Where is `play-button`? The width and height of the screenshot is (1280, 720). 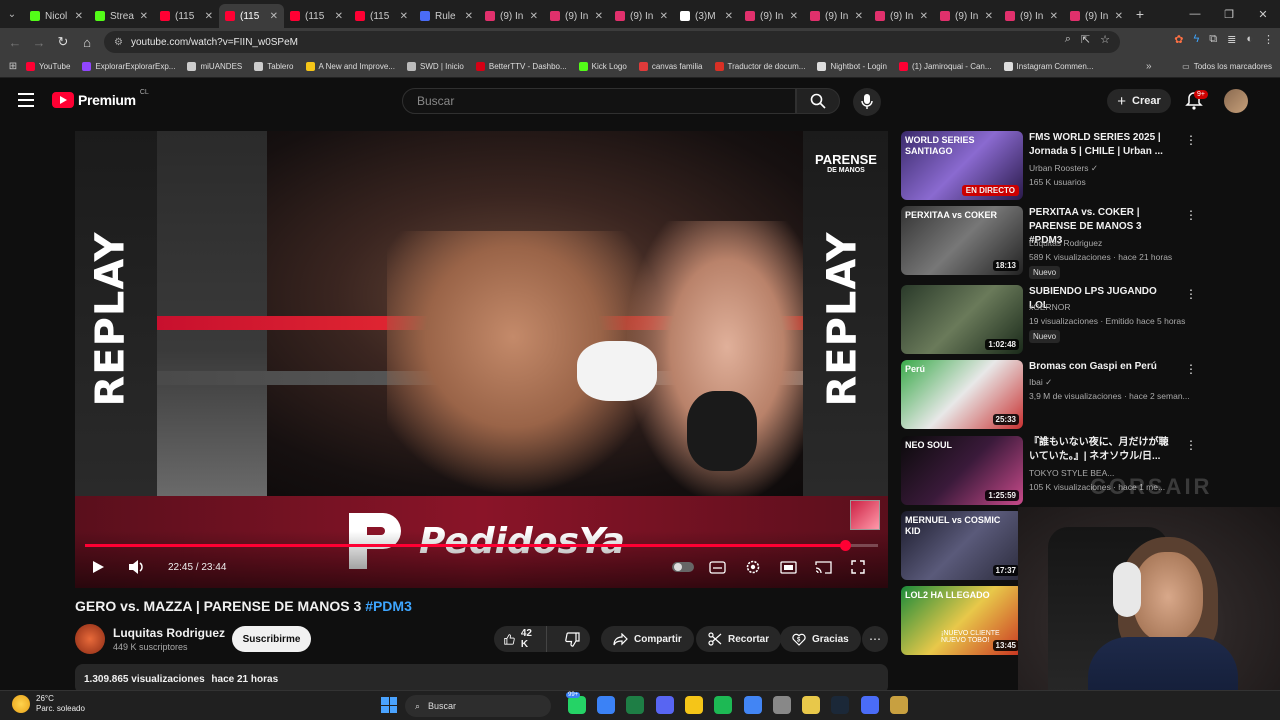 play-button is located at coordinates (98, 567).